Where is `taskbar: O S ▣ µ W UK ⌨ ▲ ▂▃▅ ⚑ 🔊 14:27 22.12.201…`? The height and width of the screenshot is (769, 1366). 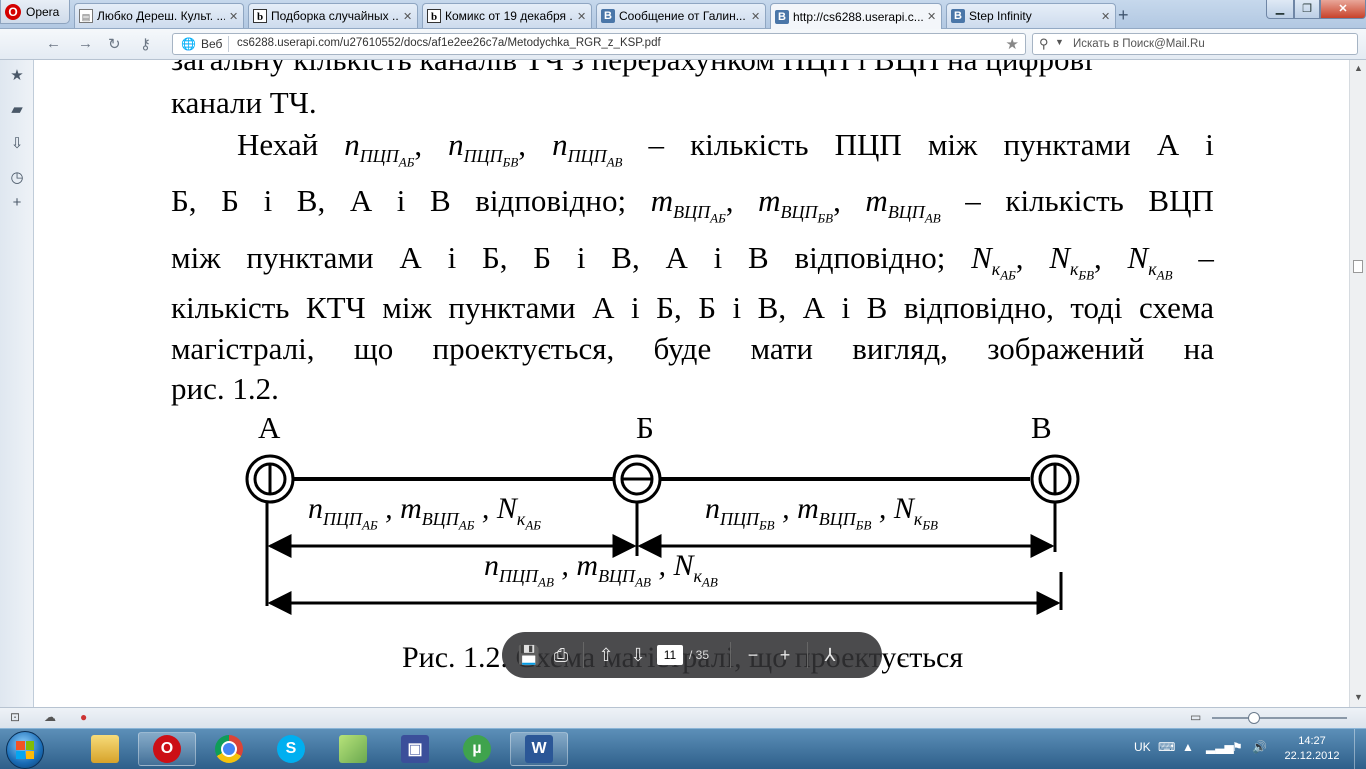 taskbar: O S ▣ µ W UK ⌨ ▲ ▂▃▅ ⚑ 🔊 14:27 22.12.201… is located at coordinates (683, 748).